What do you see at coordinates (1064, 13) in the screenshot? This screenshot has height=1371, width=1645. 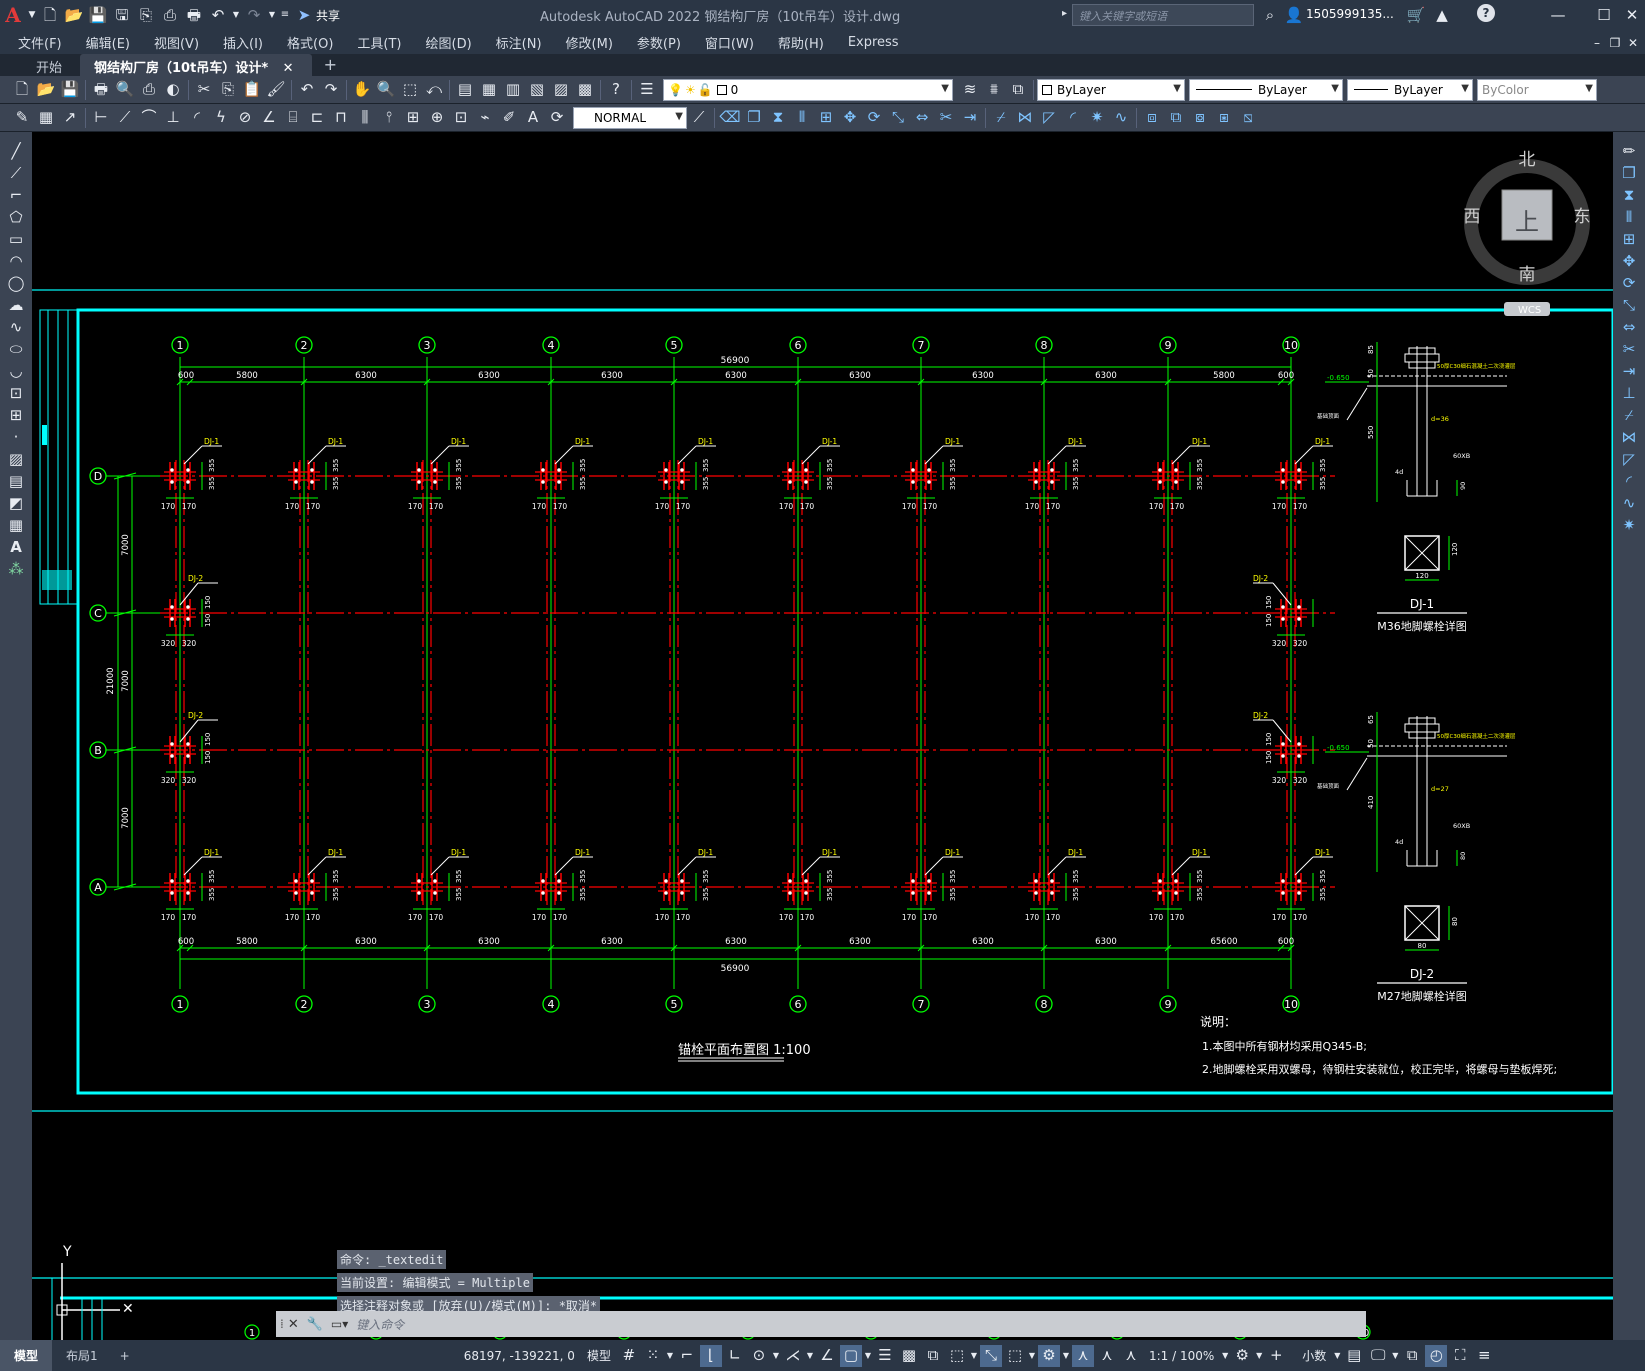 I see `search-arrow-icon: ▸` at bounding box center [1064, 13].